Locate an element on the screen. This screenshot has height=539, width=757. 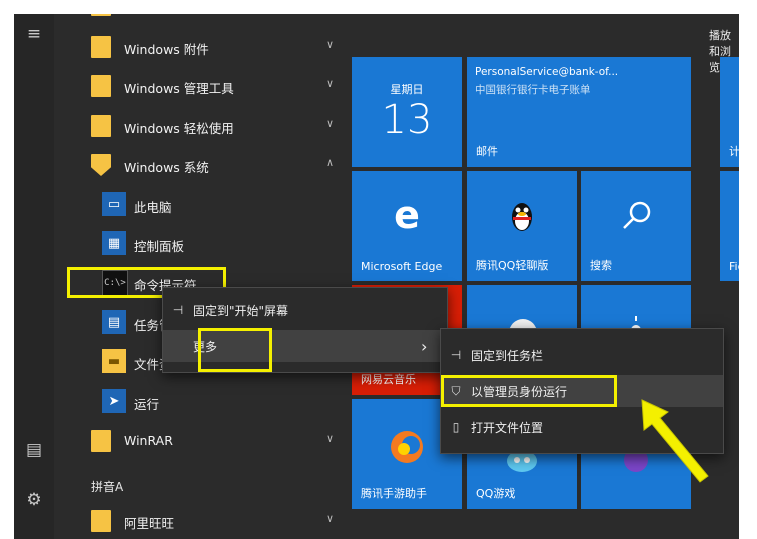
folder-open-icon is located at coordinates (101, 165).